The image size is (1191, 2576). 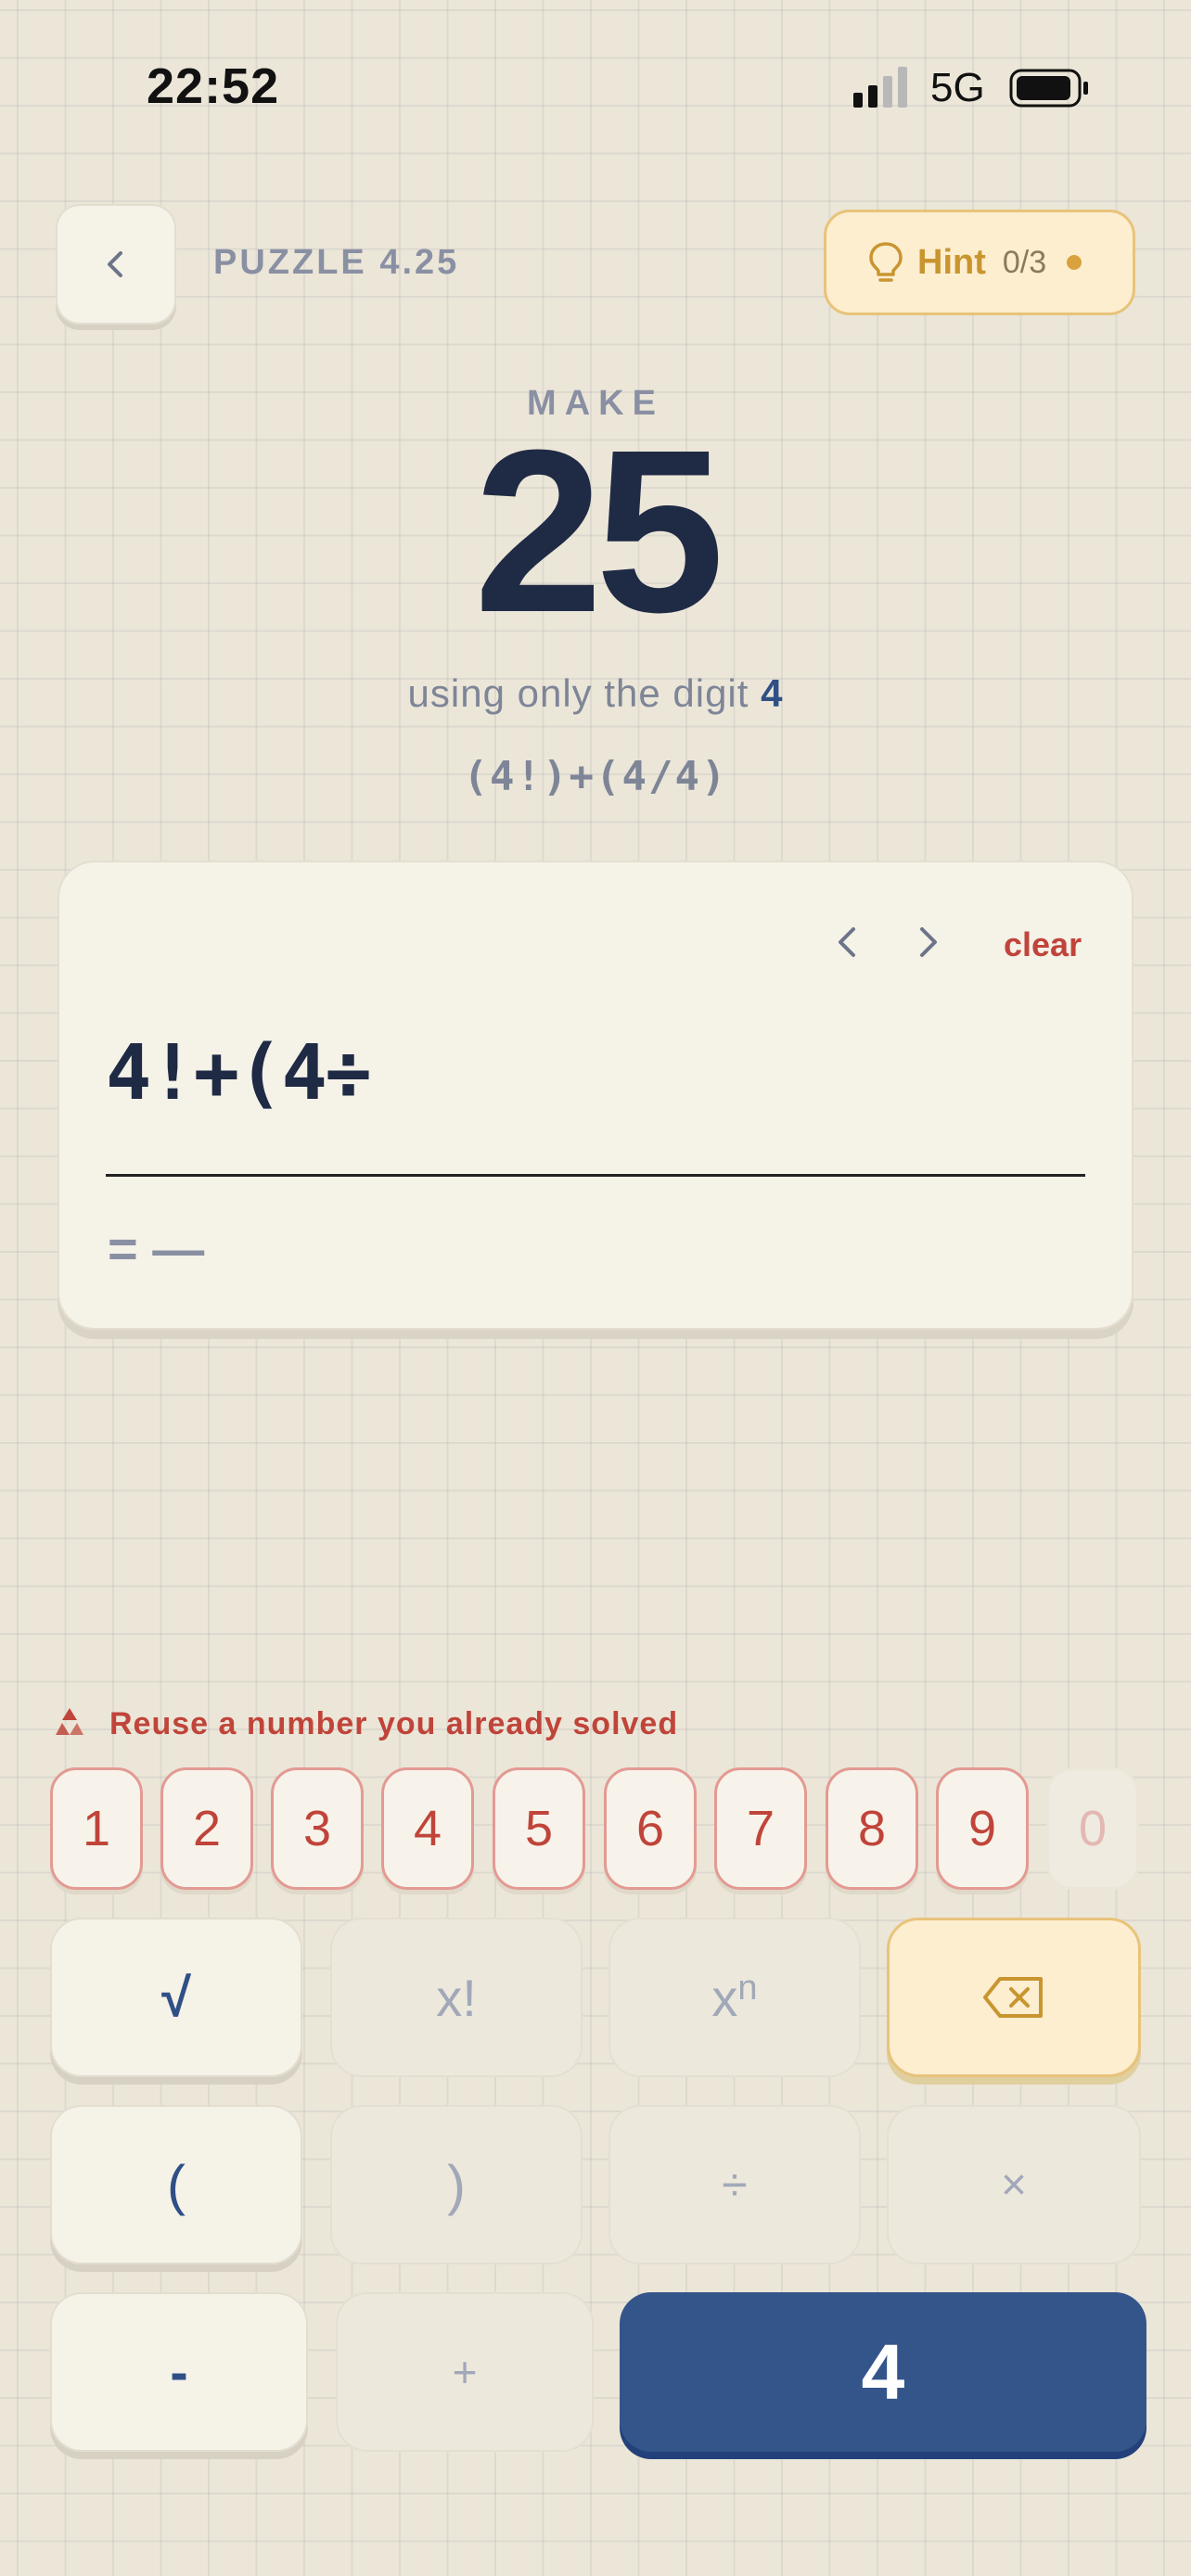 I want to click on expression-divider, so click(x=595, y=1176).